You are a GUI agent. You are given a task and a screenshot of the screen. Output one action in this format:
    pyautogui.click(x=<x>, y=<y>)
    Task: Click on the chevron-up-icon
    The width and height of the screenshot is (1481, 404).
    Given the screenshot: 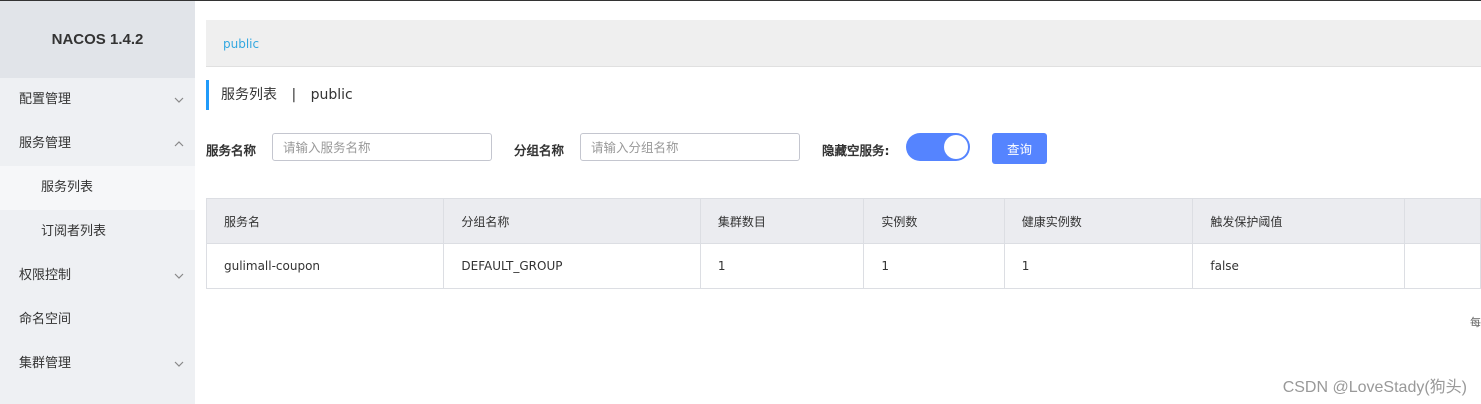 What is the action you would take?
    pyautogui.click(x=179, y=144)
    